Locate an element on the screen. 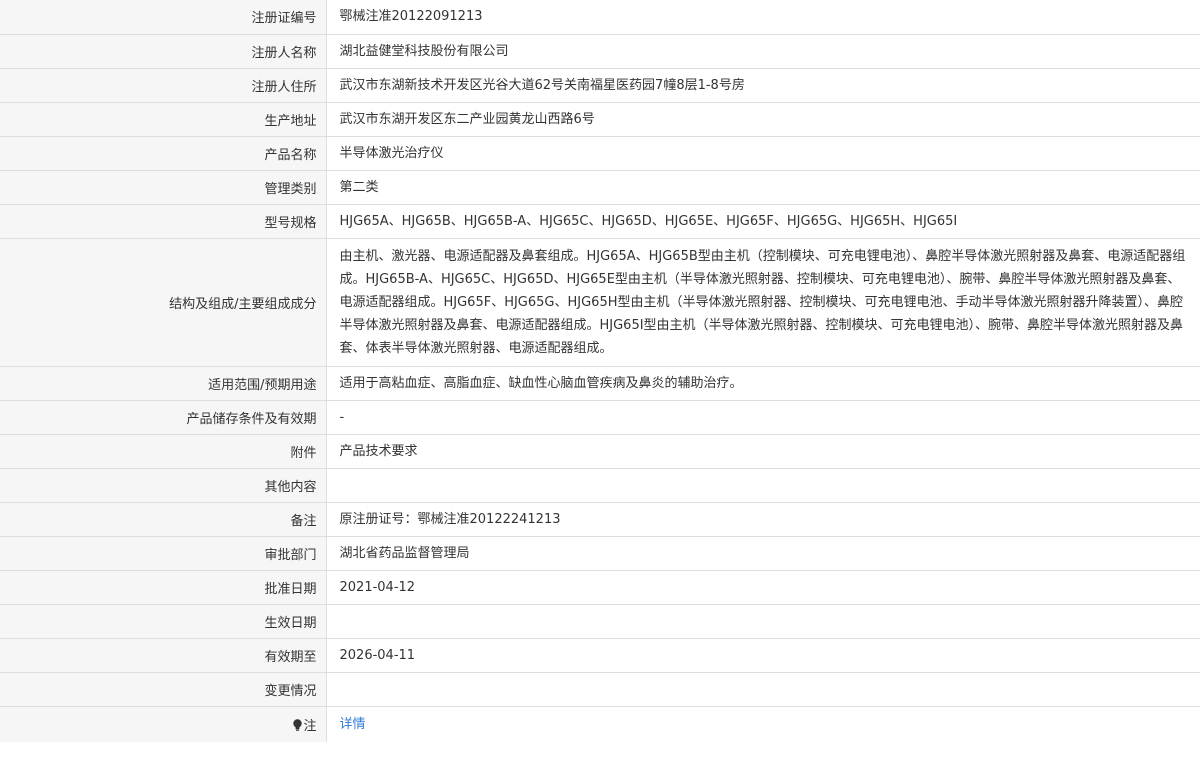 The image size is (1200, 769). row-label: 其他内容 is located at coordinates (163, 485).